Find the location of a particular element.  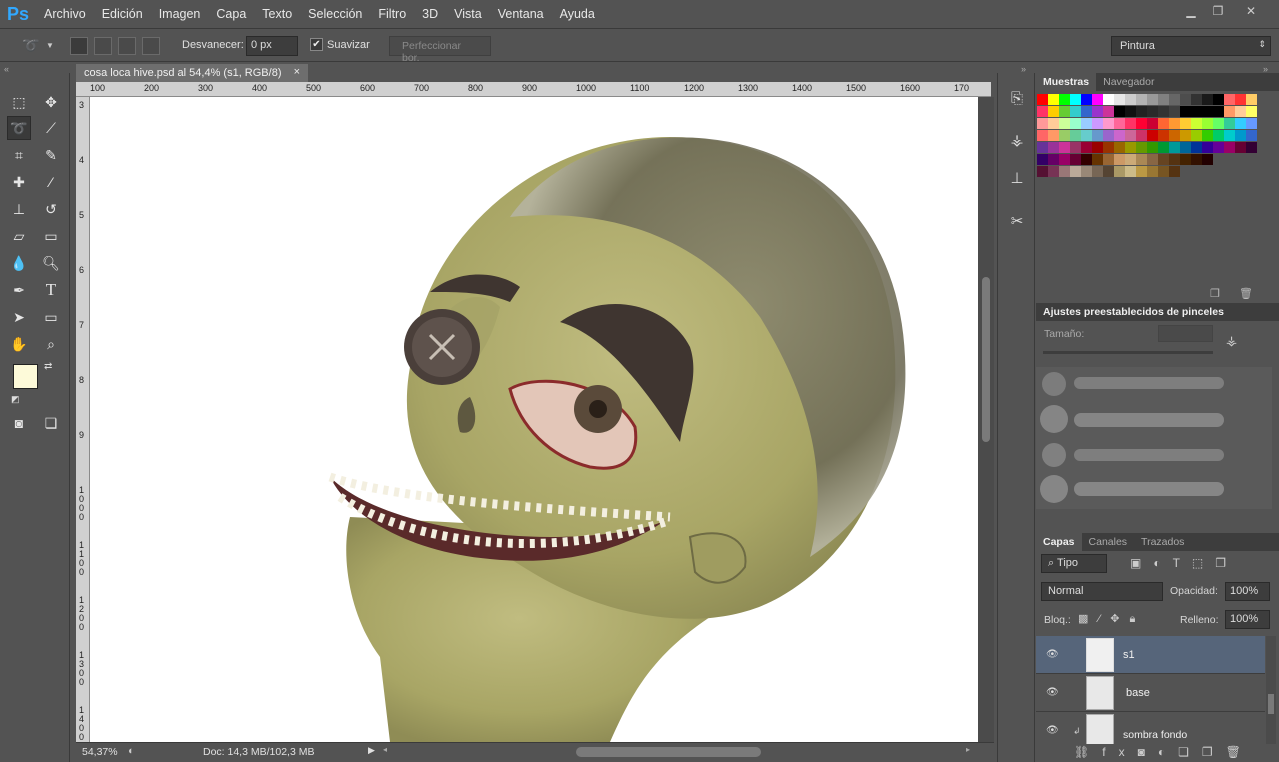

minimize-icon: ▁ is located at coordinates (1191, 11).